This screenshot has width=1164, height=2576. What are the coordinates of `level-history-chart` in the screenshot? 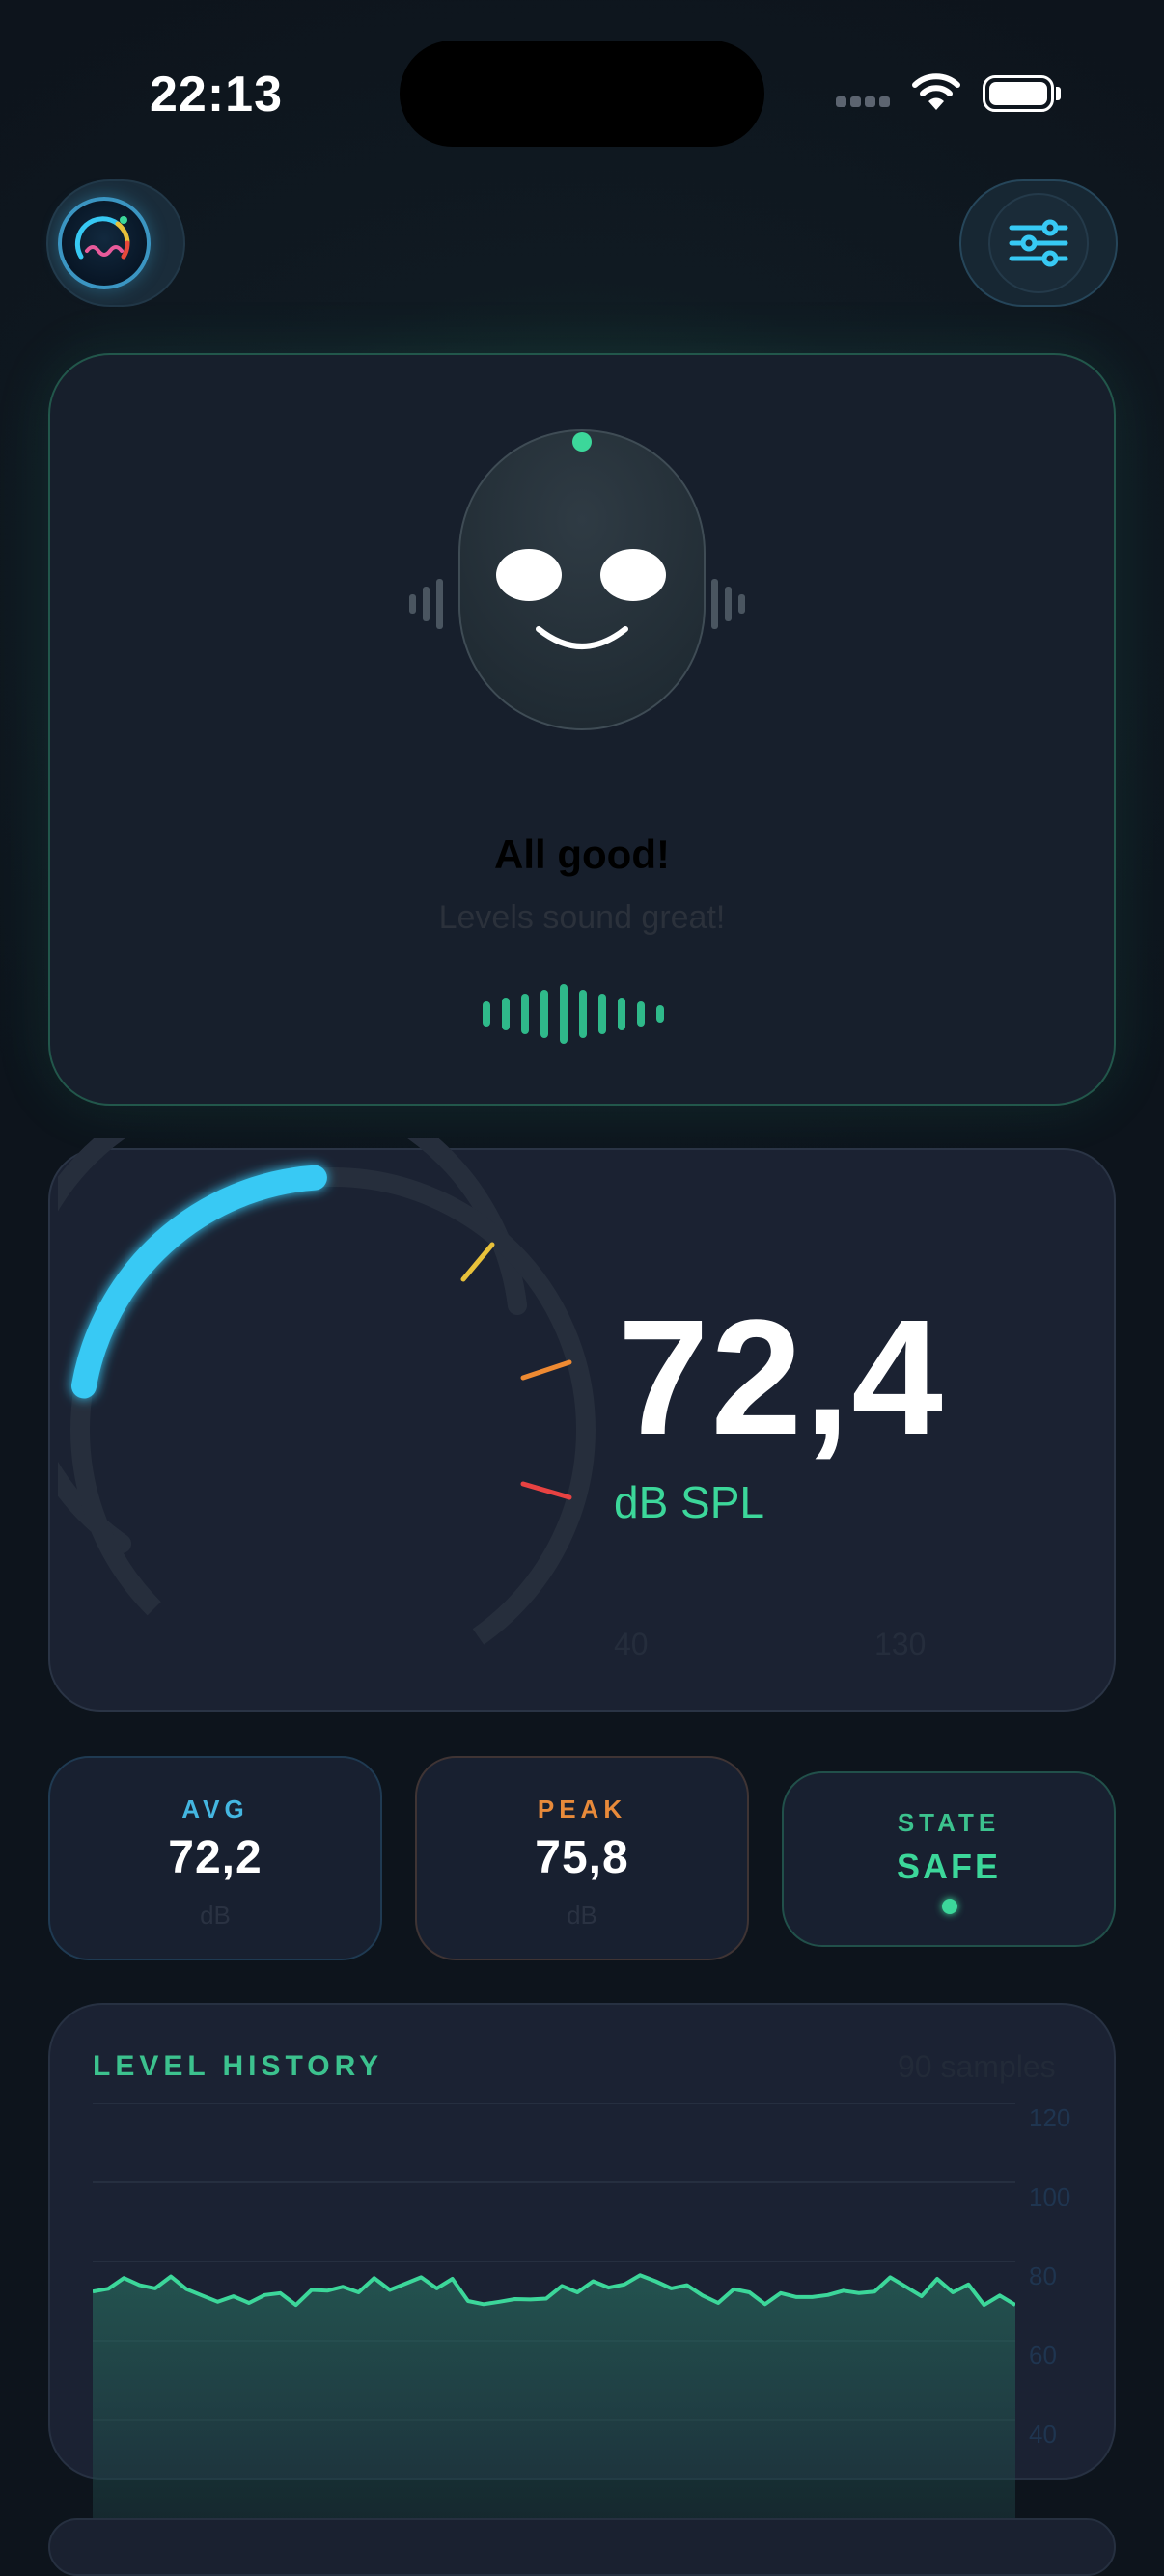 It's located at (554, 2316).